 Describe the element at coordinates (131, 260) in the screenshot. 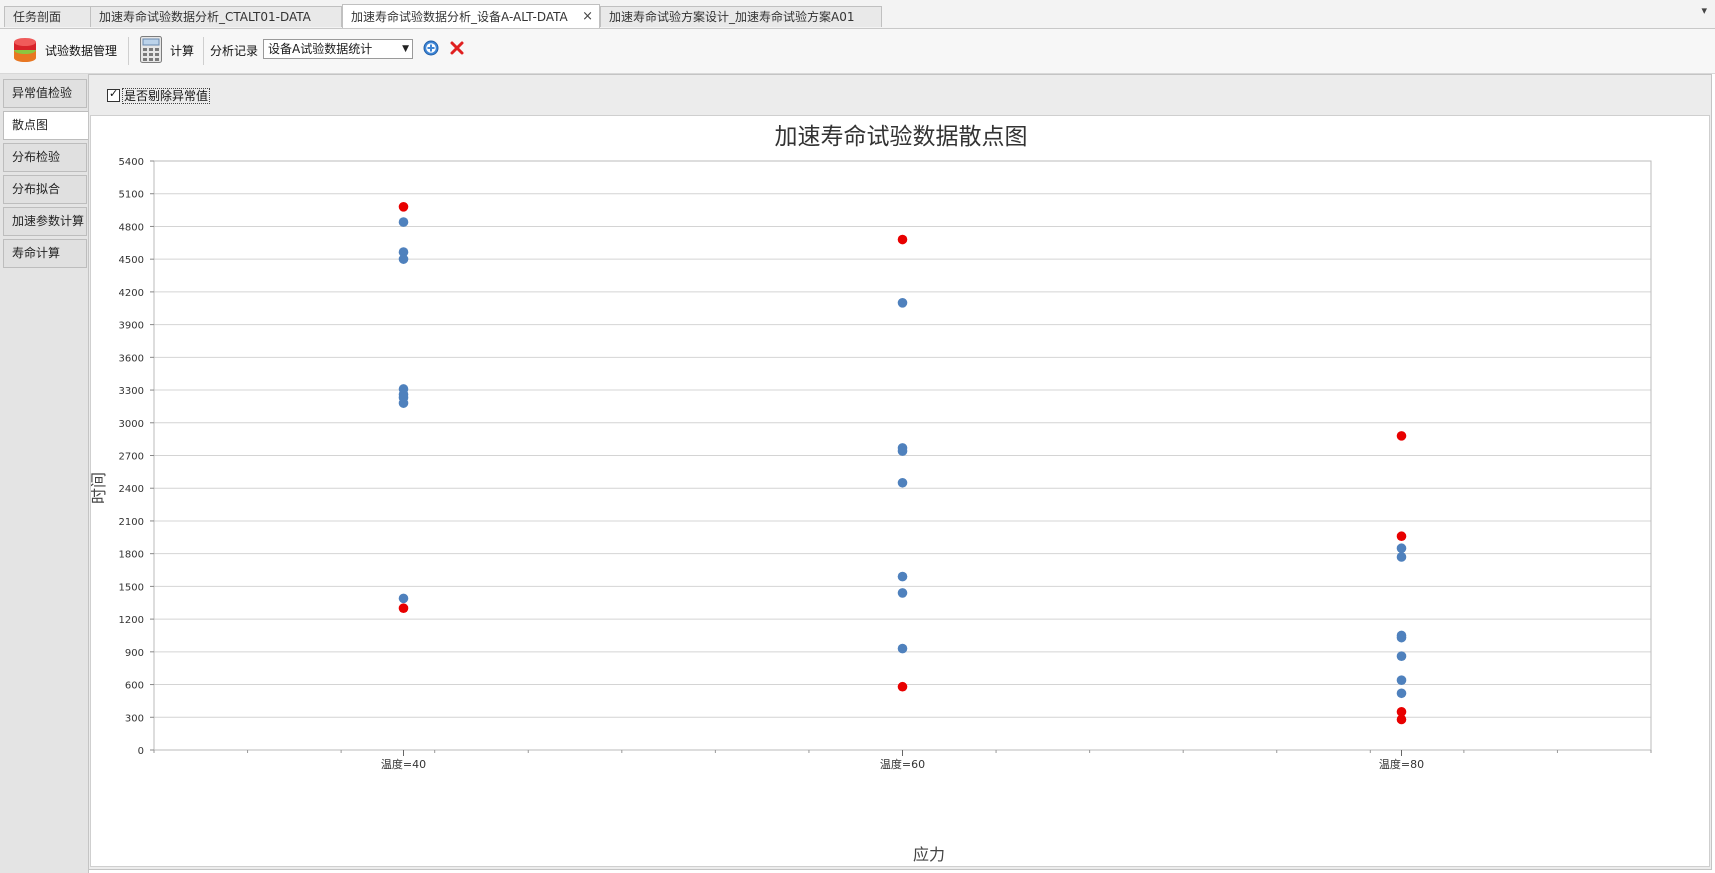

I see `y-tick-label: 4500` at that location.